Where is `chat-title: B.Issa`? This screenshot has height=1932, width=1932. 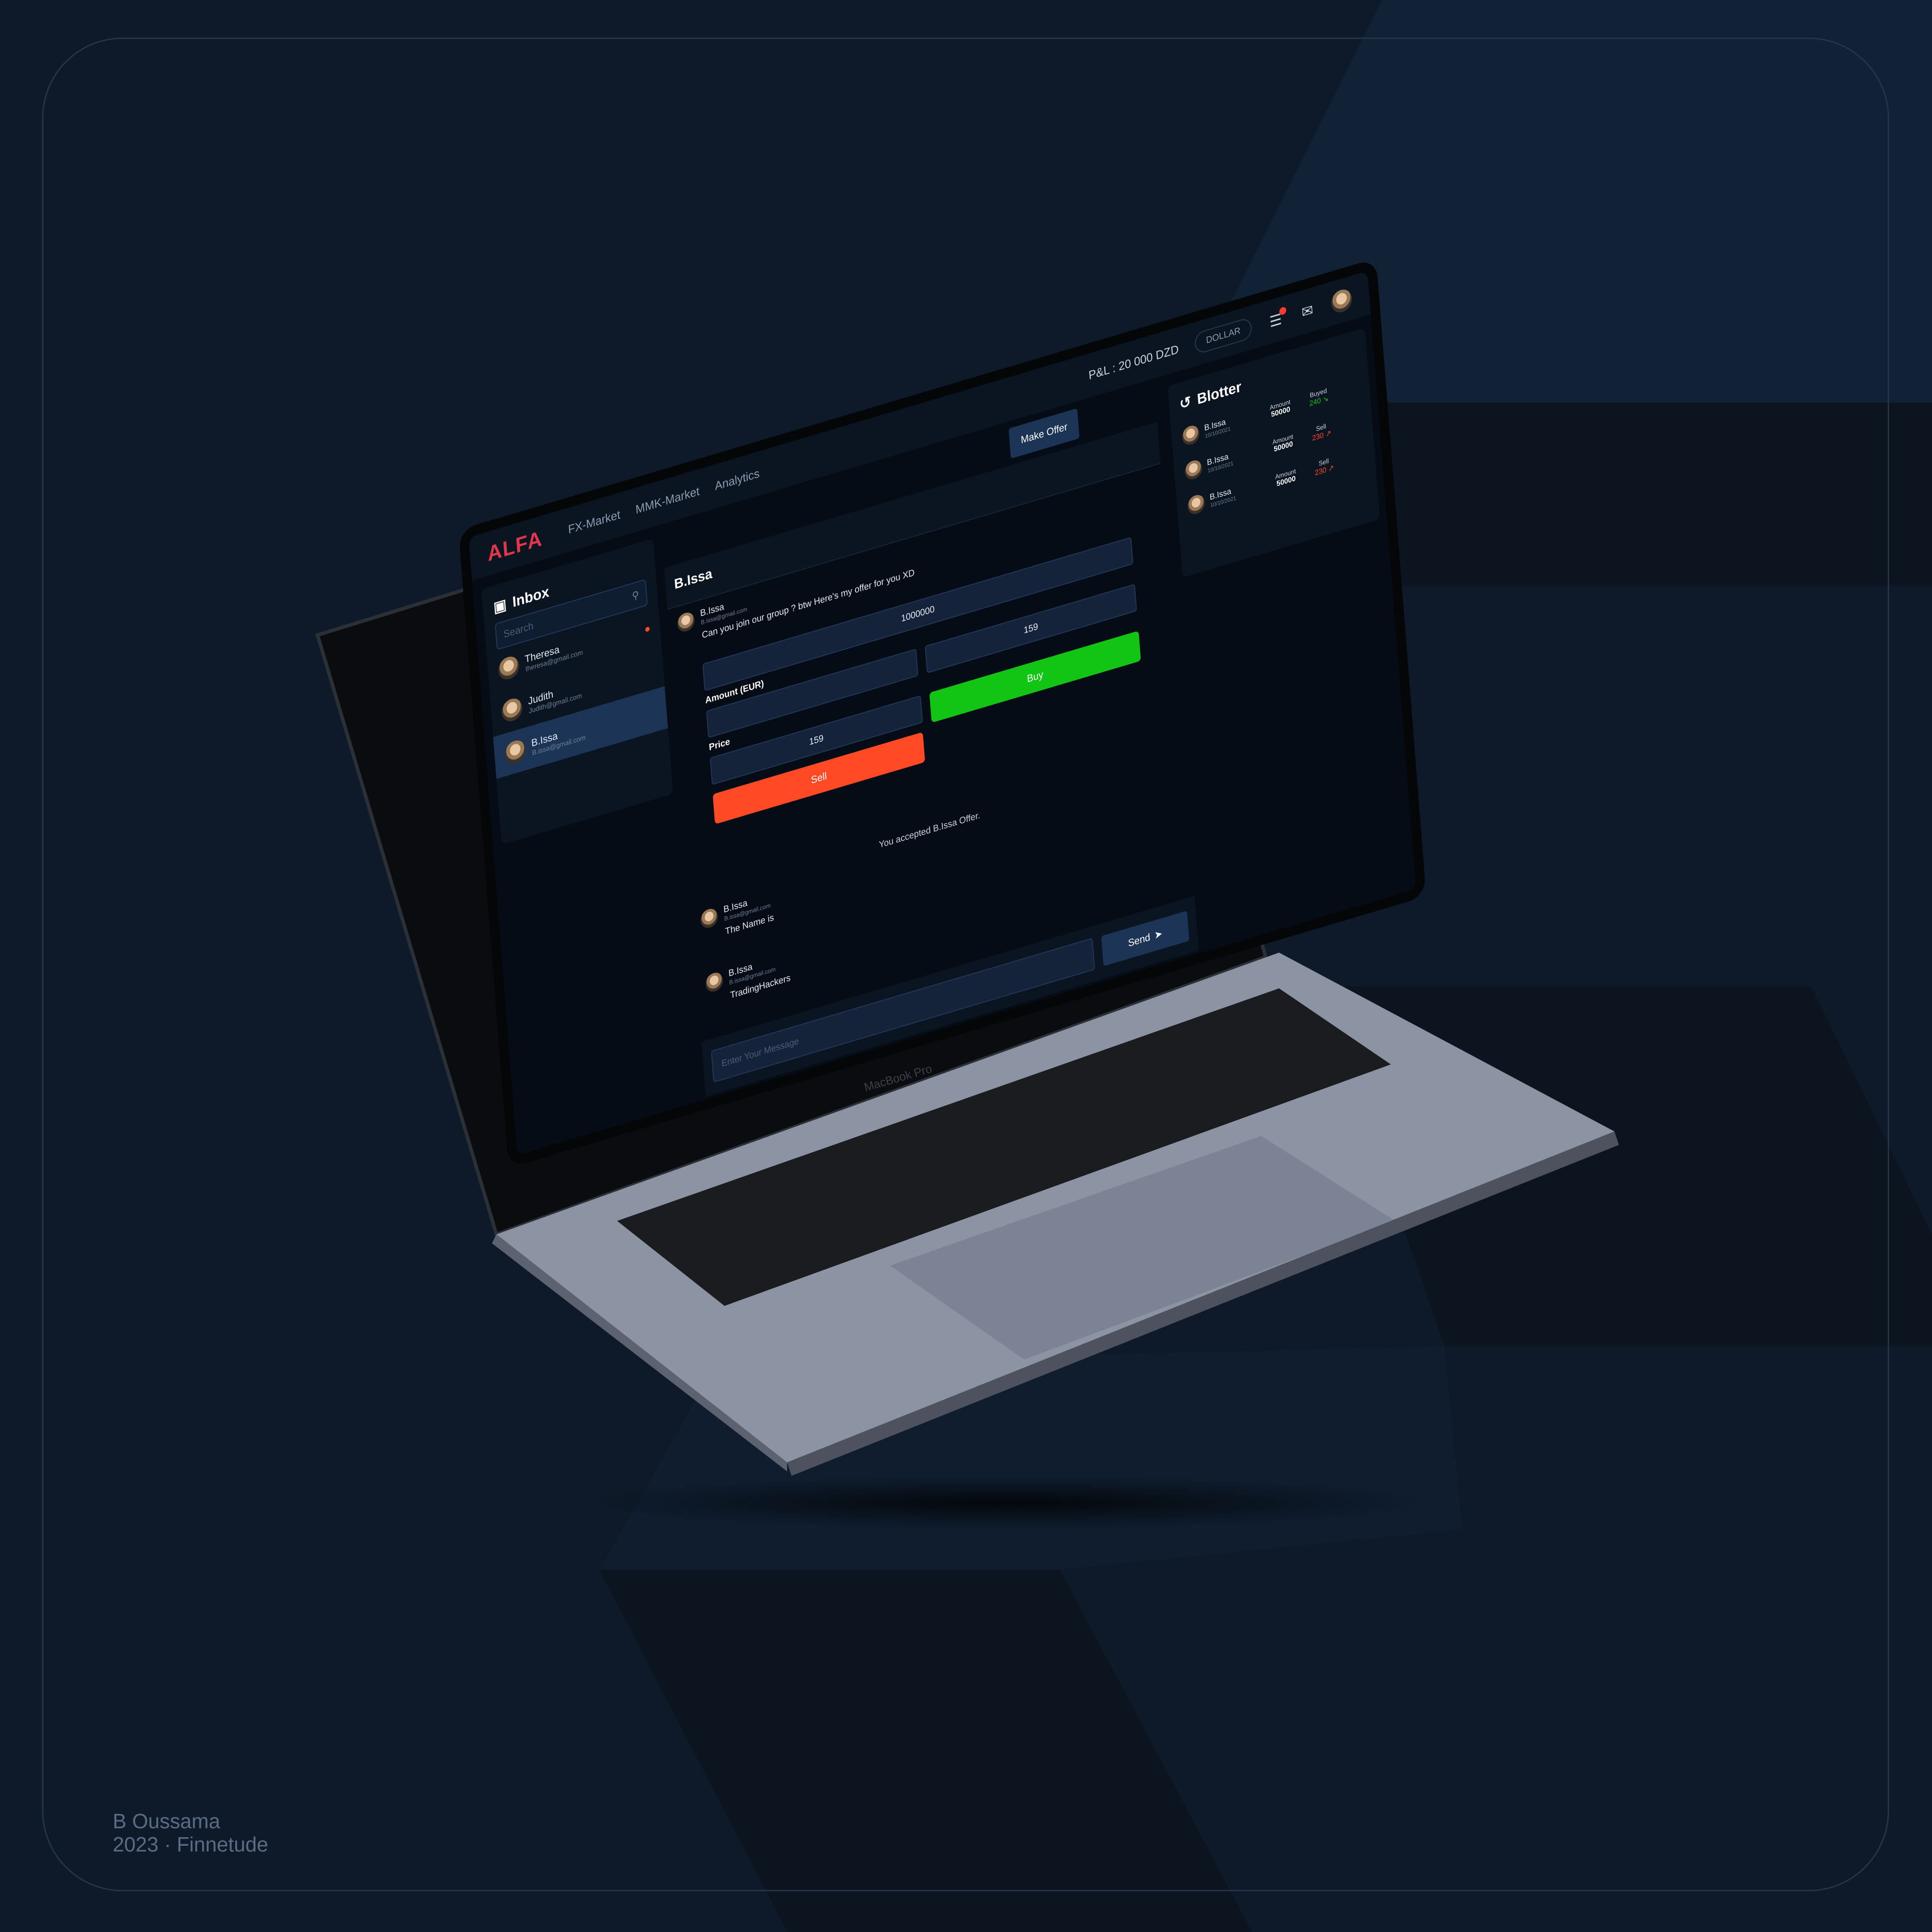
chat-title: B.Issa is located at coordinates (693, 579).